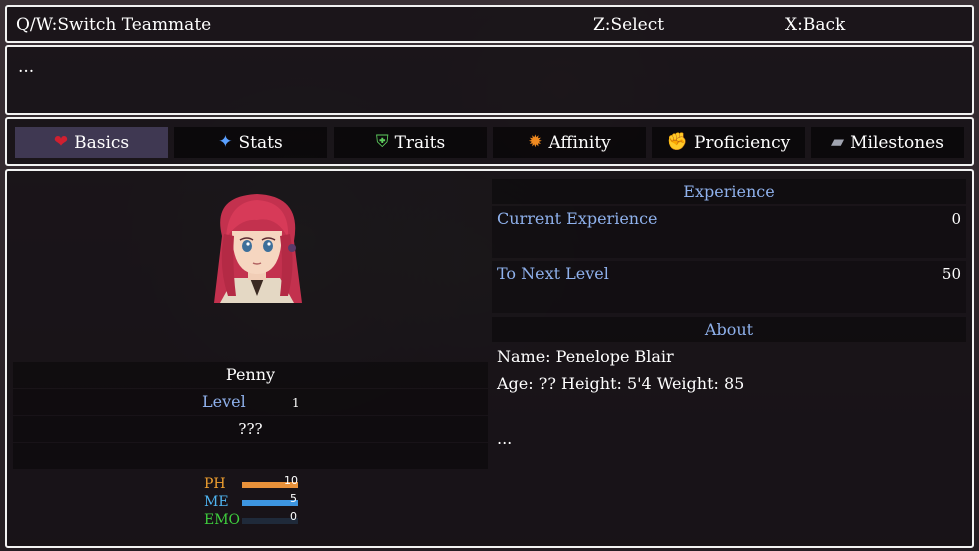 The height and width of the screenshot is (551, 979). What do you see at coordinates (579, 142) in the screenshot?
I see `tab-label: Affinity` at bounding box center [579, 142].